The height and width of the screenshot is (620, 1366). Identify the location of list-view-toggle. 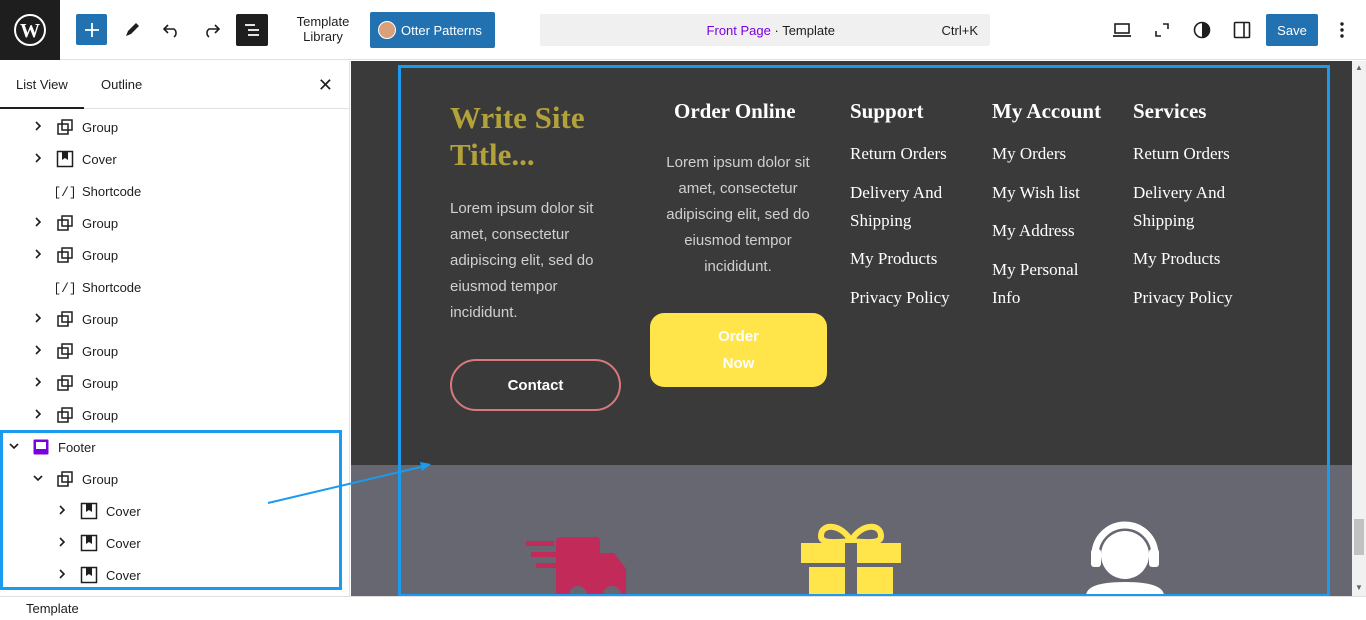
(252, 30).